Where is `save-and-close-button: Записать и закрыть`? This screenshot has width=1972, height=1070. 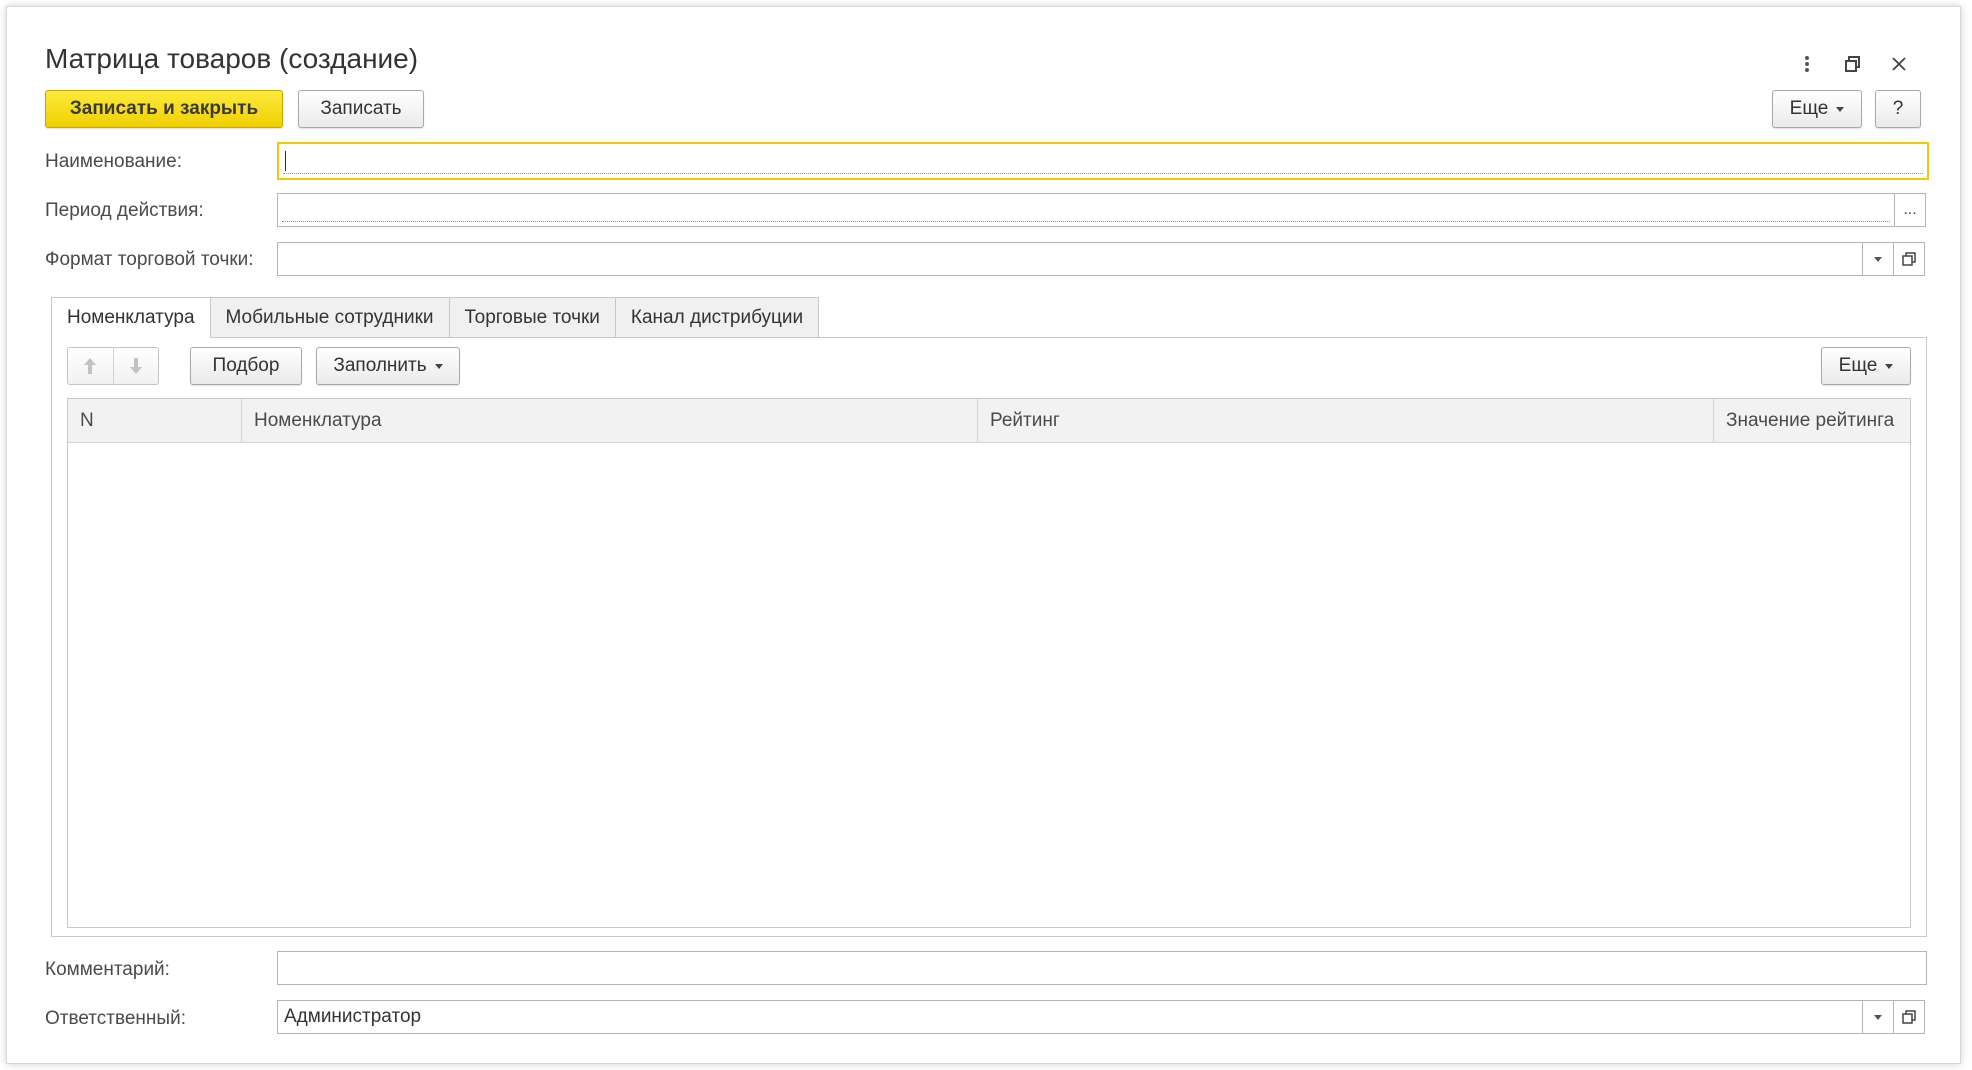
save-and-close-button: Записать и закрыть is located at coordinates (164, 109).